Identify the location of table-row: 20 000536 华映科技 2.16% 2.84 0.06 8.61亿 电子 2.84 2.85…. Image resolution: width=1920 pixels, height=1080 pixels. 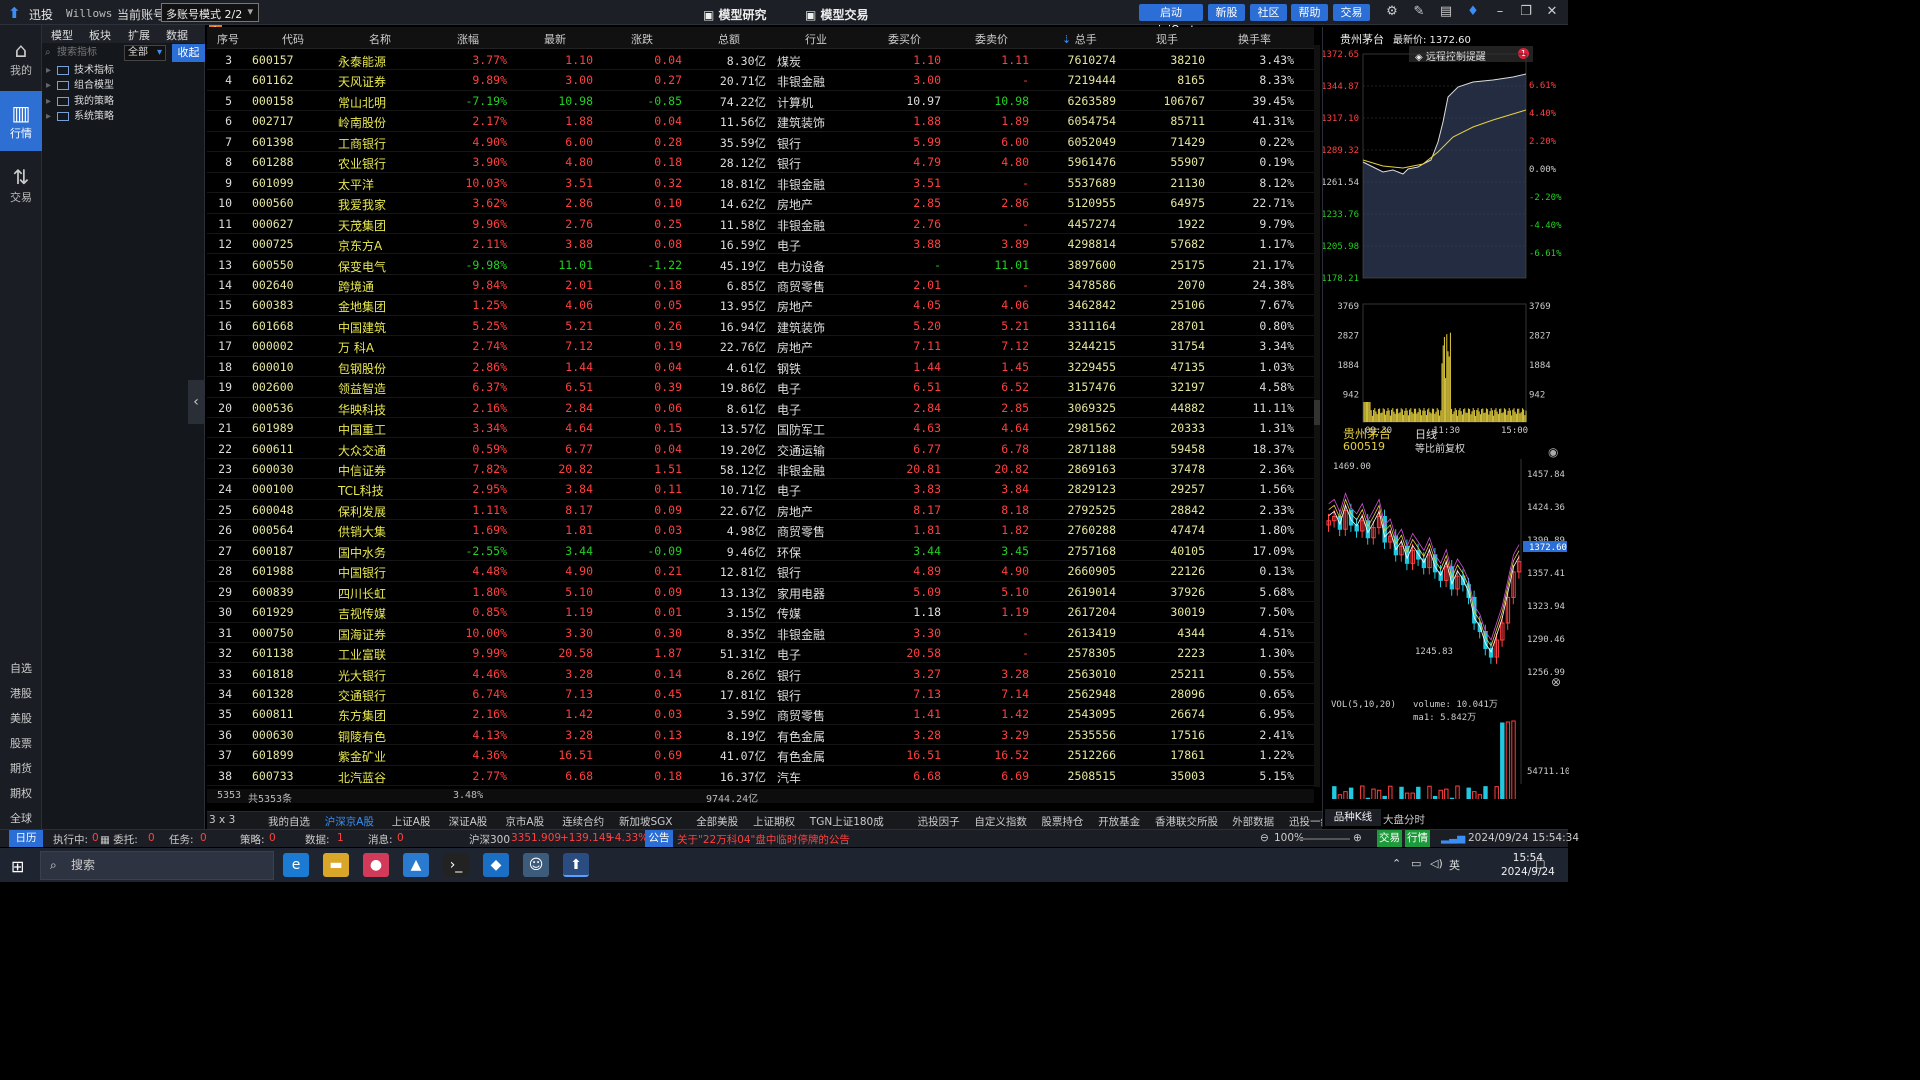
(760, 408).